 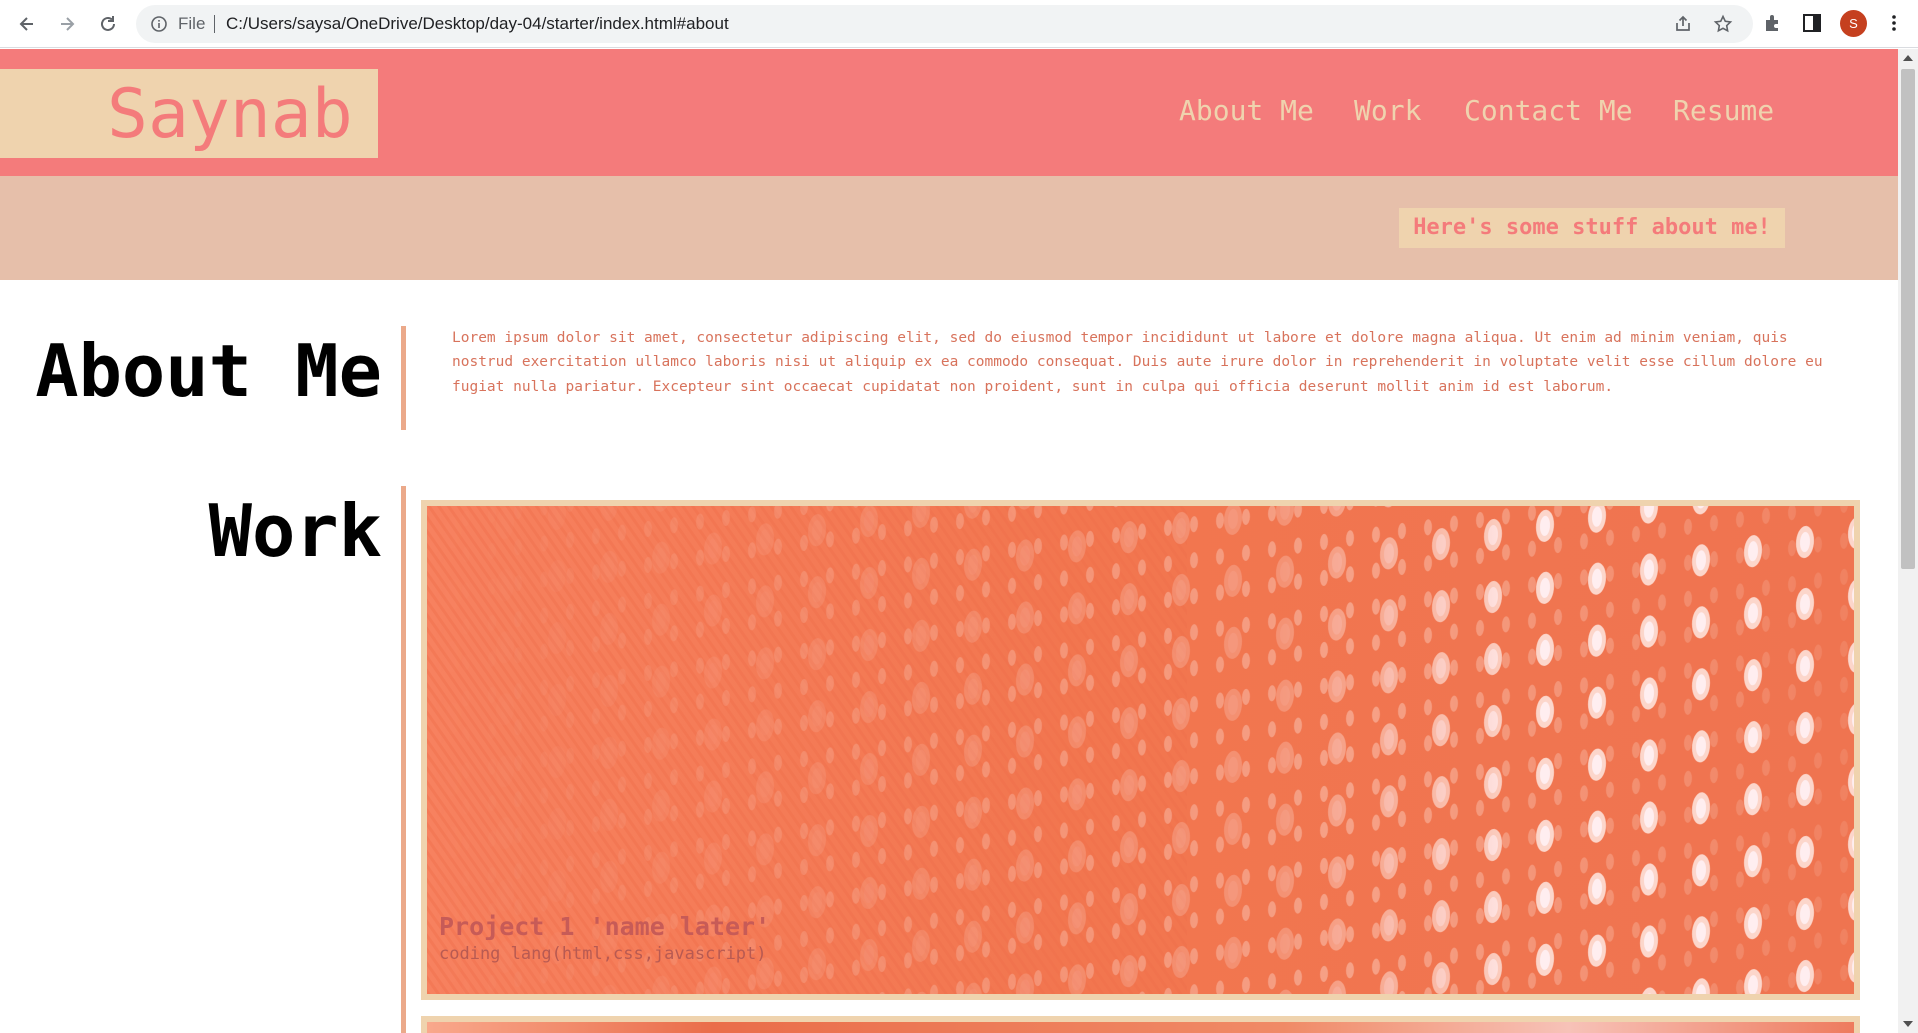 I want to click on profile-avatar: S, so click(x=1853, y=23).